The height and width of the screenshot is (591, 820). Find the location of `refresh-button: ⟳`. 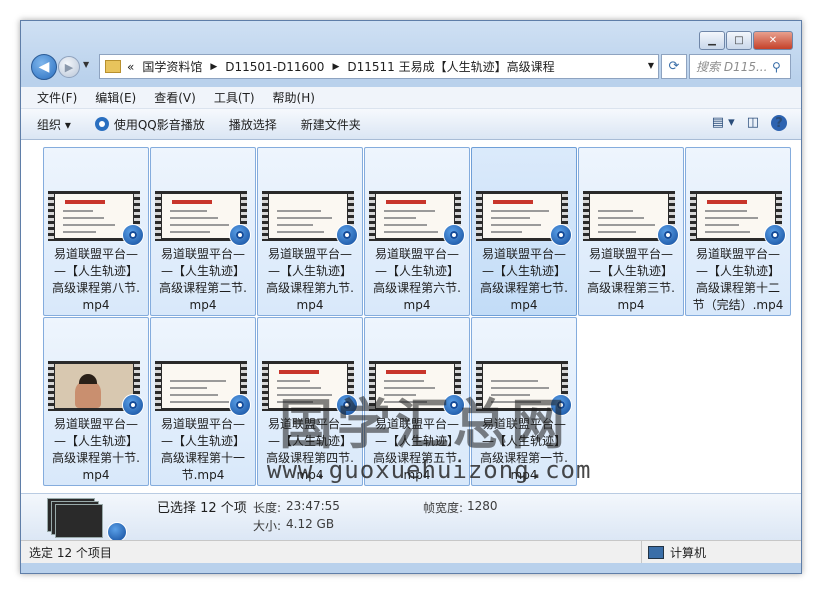

refresh-button: ⟳ is located at coordinates (674, 66).